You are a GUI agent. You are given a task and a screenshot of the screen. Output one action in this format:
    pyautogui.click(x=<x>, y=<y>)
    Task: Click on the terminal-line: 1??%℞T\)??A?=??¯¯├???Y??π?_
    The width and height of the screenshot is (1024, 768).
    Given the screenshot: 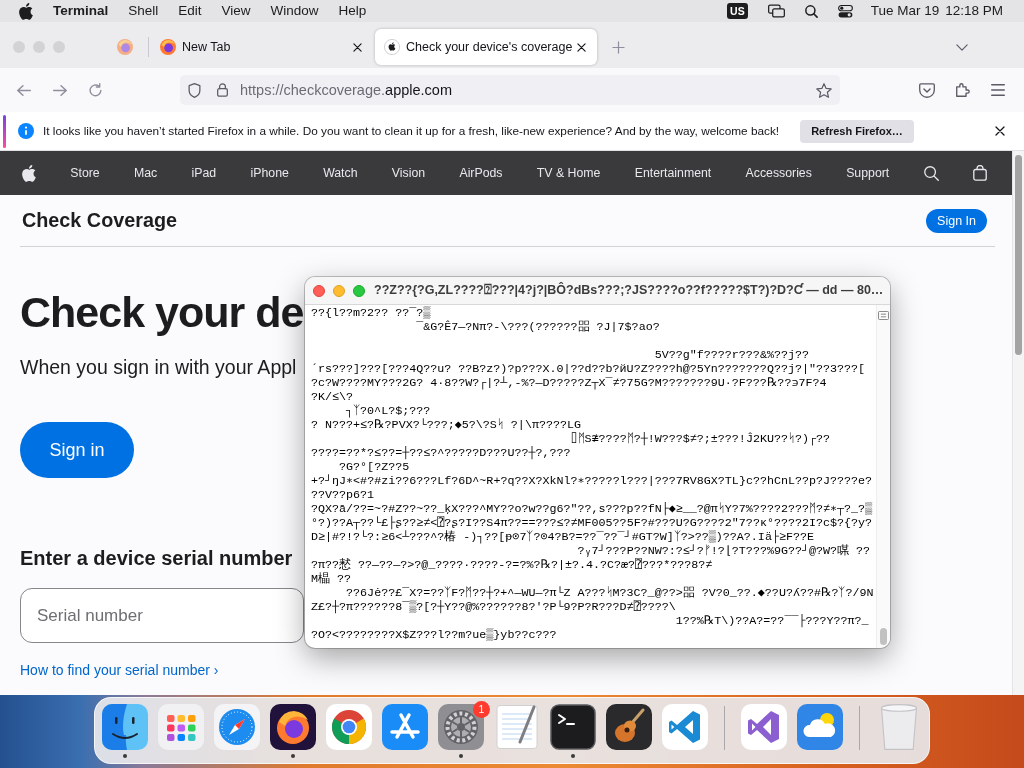 What is the action you would take?
    pyautogui.click(x=772, y=621)
    